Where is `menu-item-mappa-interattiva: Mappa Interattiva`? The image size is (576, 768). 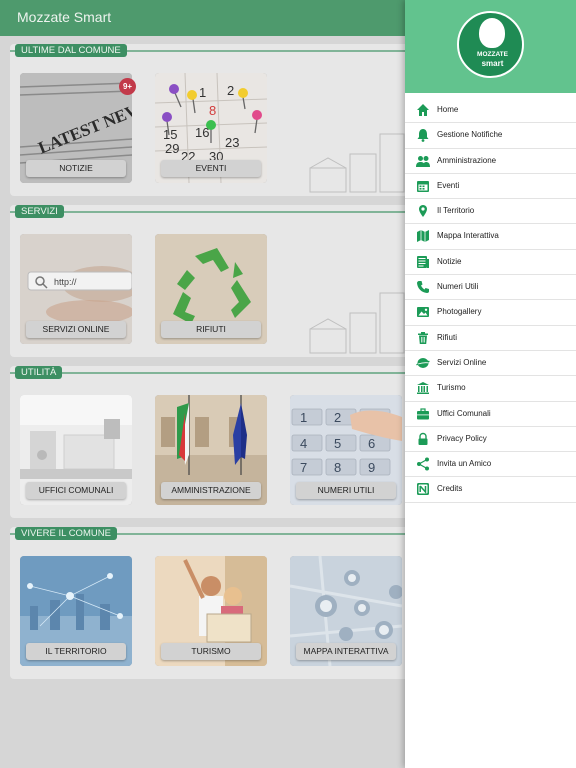 menu-item-mappa-interattiva: Mappa Interattiva is located at coordinates (490, 237).